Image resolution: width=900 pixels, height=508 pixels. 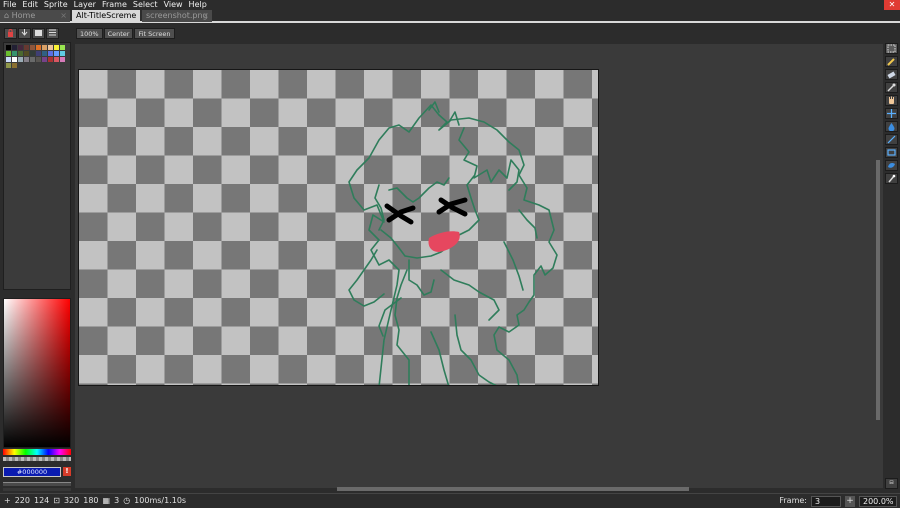 I want to click on menu-layer: Layer, so click(x=85, y=5).